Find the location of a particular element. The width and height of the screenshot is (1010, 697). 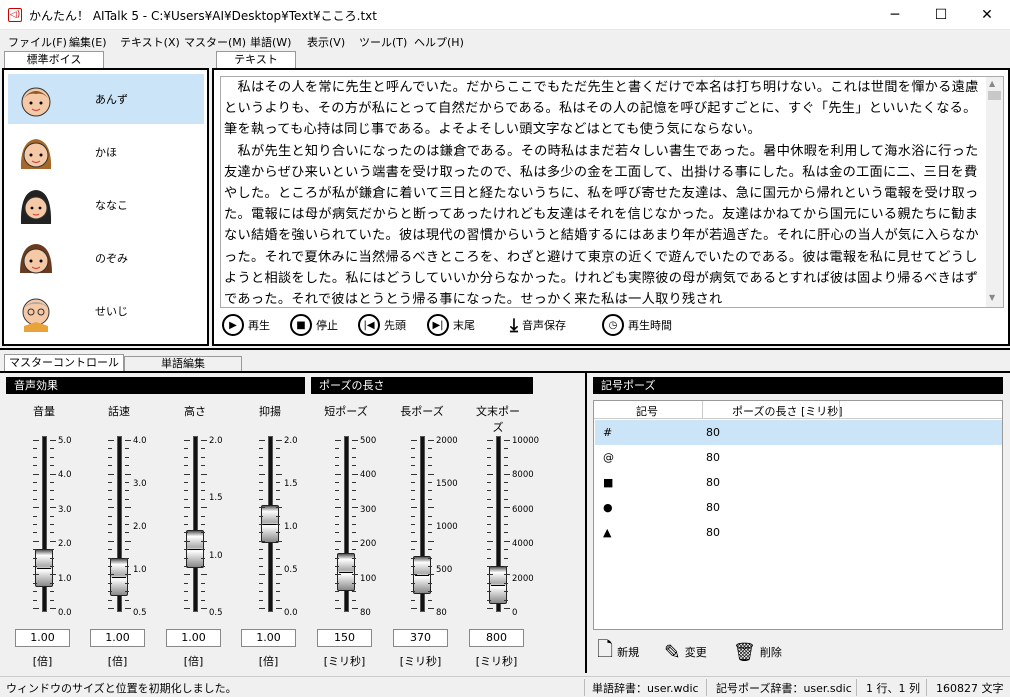

tab-text: テキスト is located at coordinates (256, 60).